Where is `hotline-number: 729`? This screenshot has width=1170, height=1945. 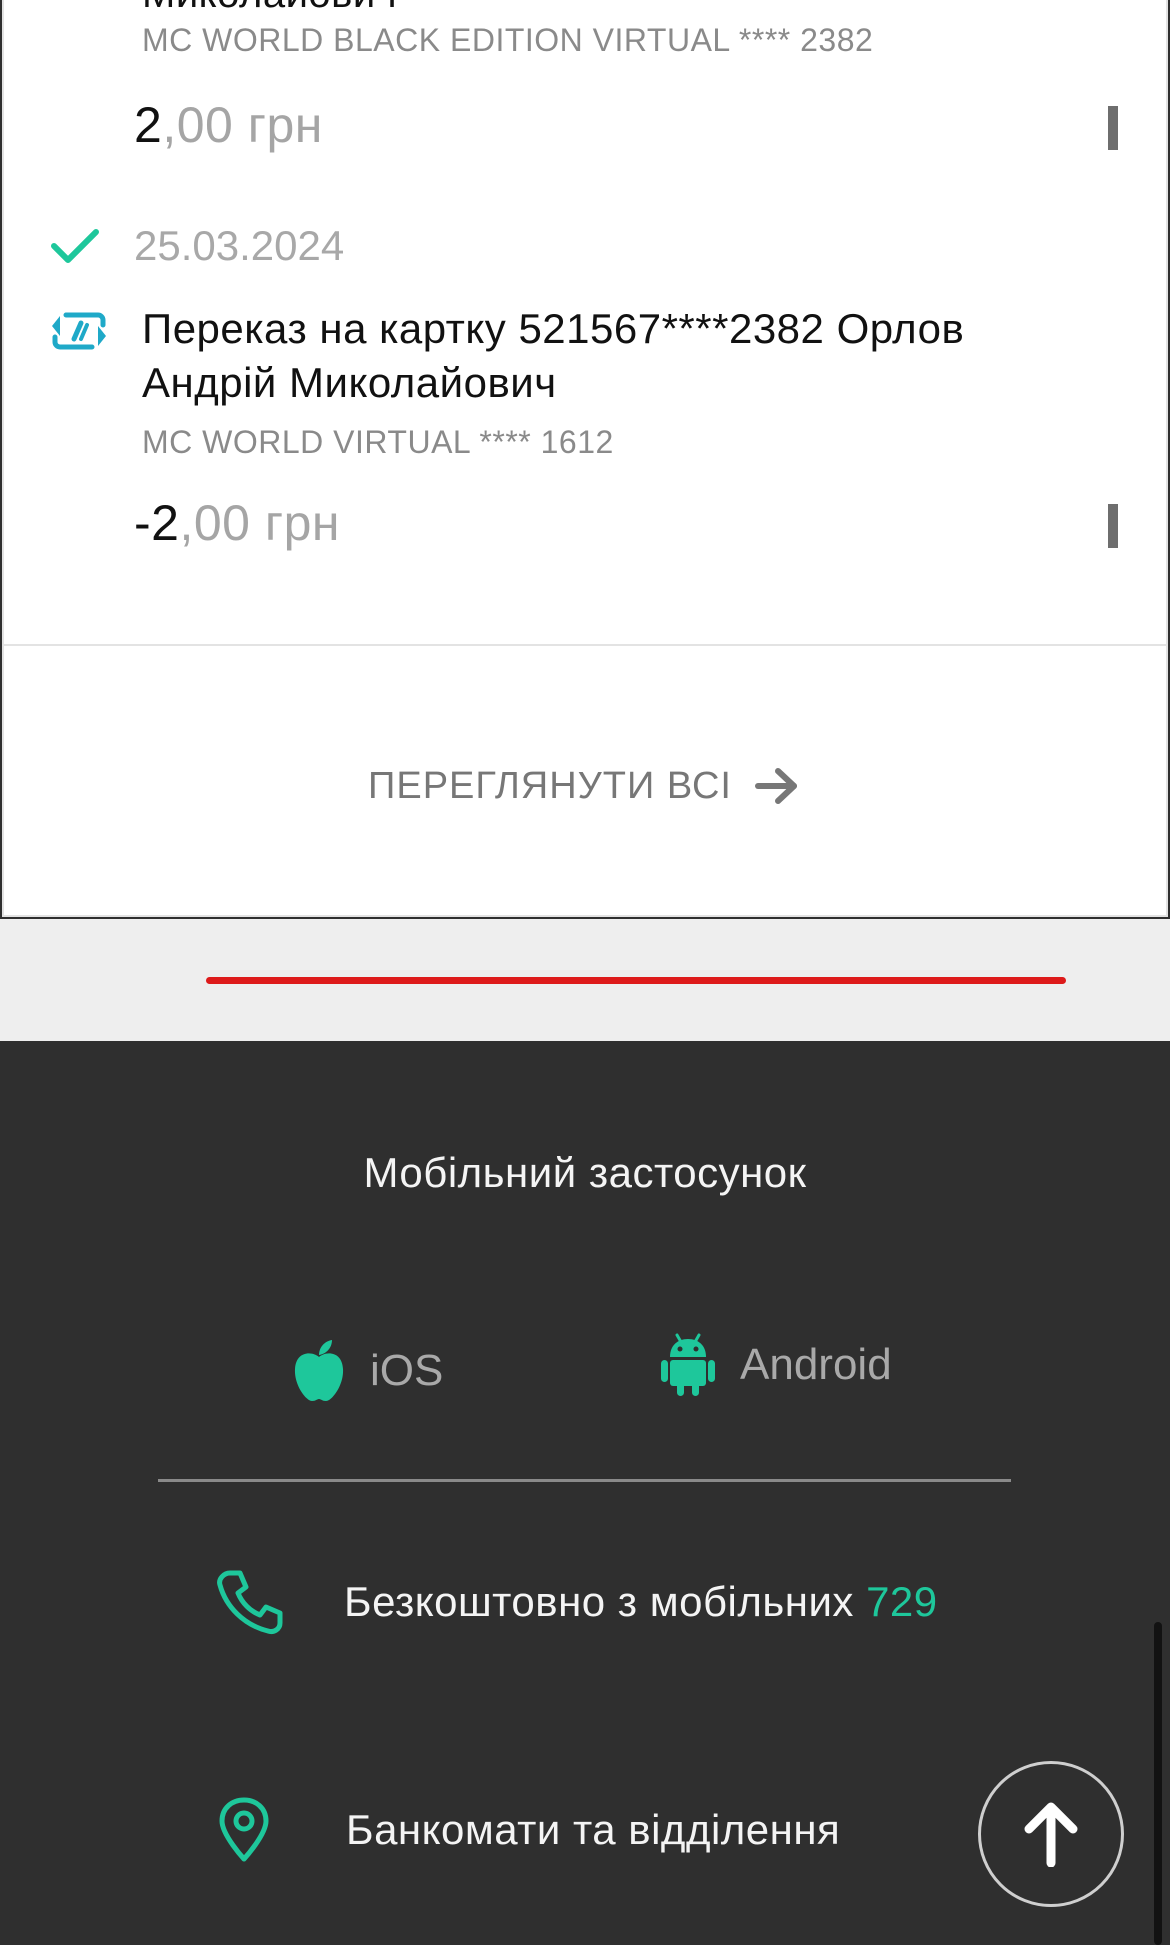
hotline-number: 729 is located at coordinates (902, 1601).